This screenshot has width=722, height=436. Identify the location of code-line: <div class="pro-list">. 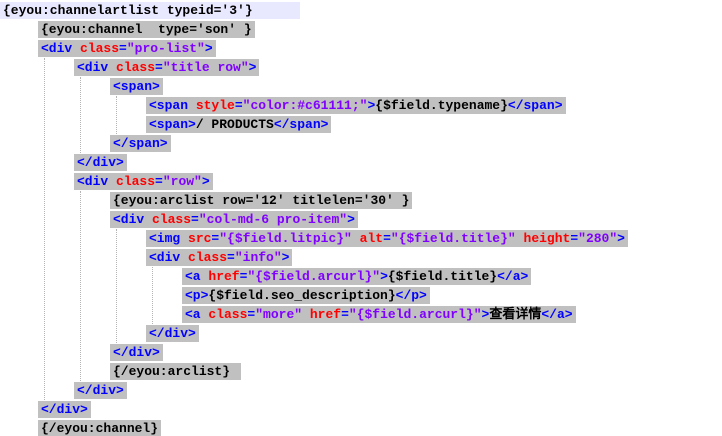
(108, 48).